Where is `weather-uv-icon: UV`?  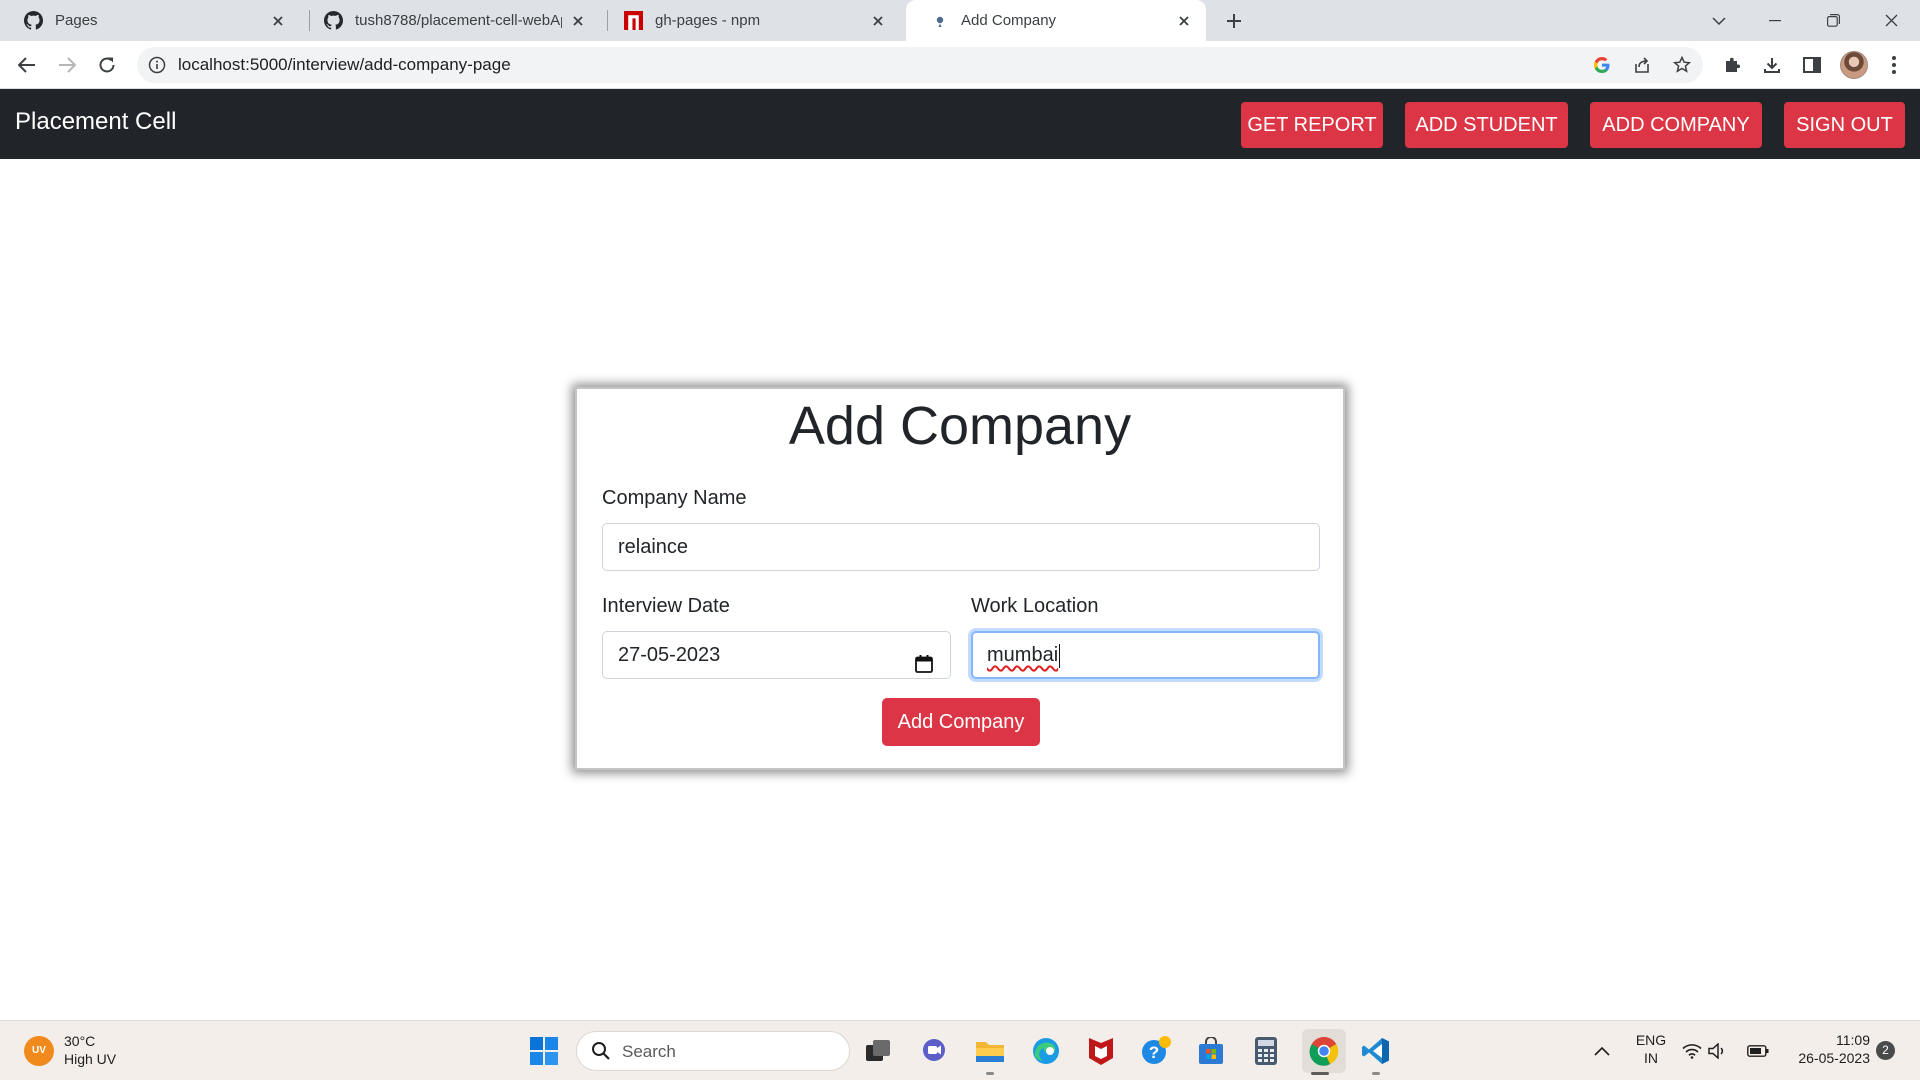 weather-uv-icon: UV is located at coordinates (39, 1051).